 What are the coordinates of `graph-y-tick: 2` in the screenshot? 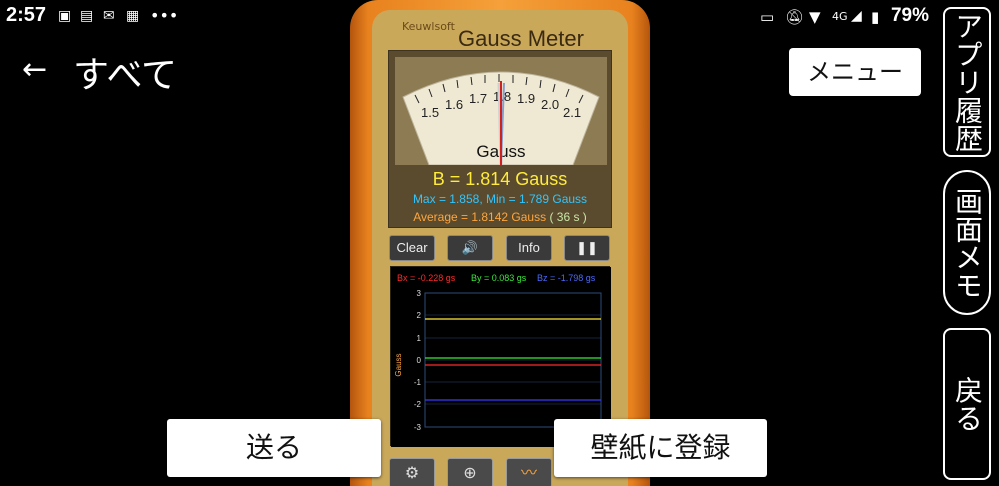 It's located at (419, 315).